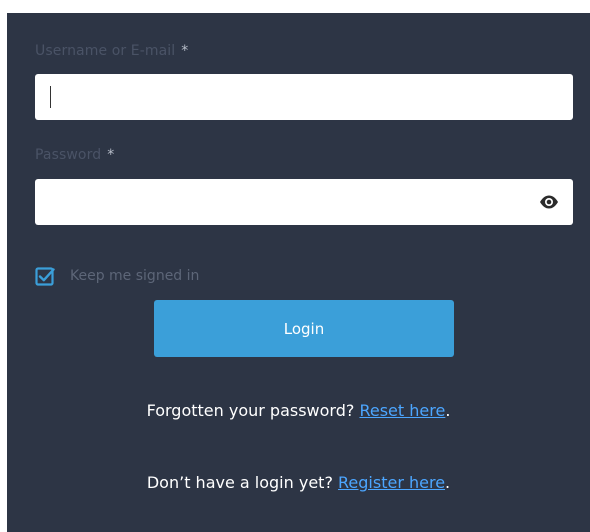 The image size is (590, 532). What do you see at coordinates (287, 202) in the screenshot?
I see `password-input` at bounding box center [287, 202].